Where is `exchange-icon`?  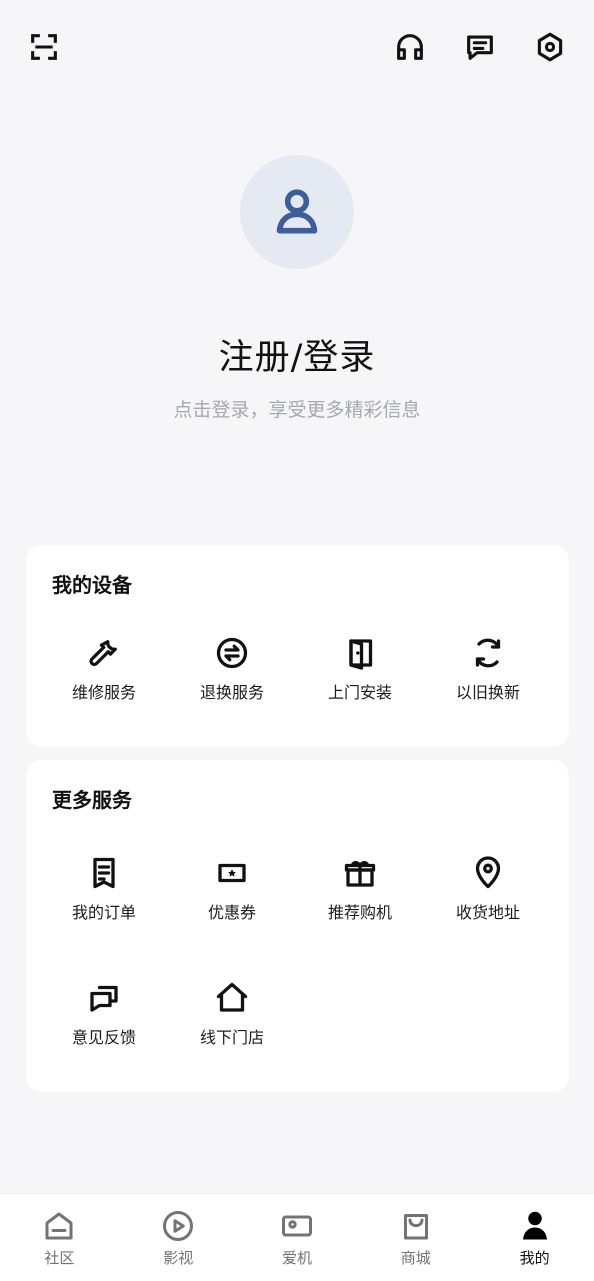 exchange-icon is located at coordinates (232, 653).